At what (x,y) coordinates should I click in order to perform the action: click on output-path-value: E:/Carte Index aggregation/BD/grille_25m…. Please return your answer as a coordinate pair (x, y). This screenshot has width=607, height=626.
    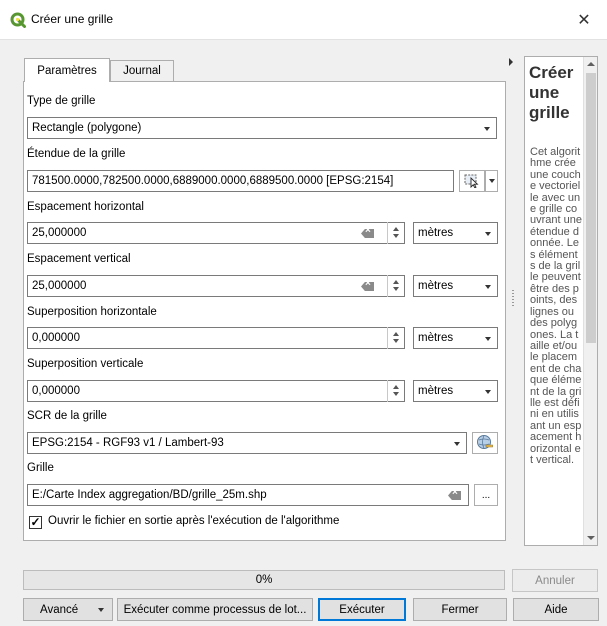
    Looking at the image, I should click on (149, 495).